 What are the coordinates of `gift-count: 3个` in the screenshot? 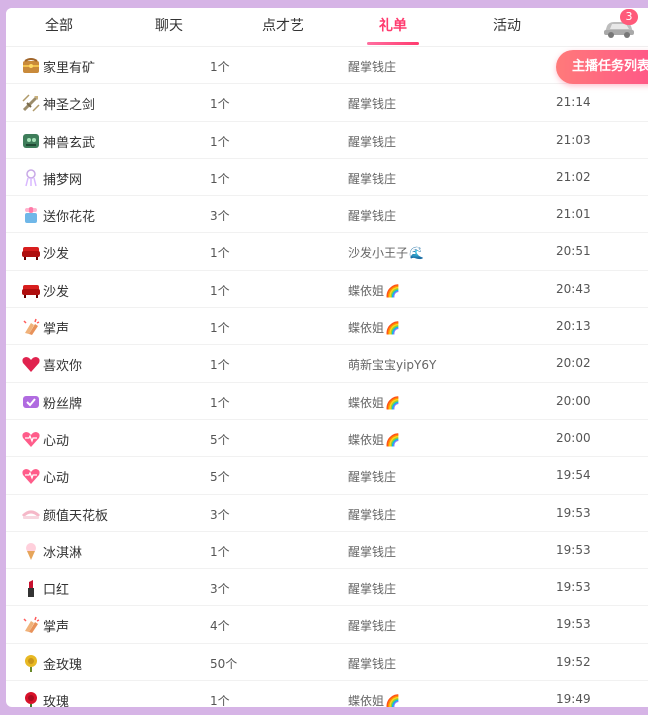 It's located at (220, 514).